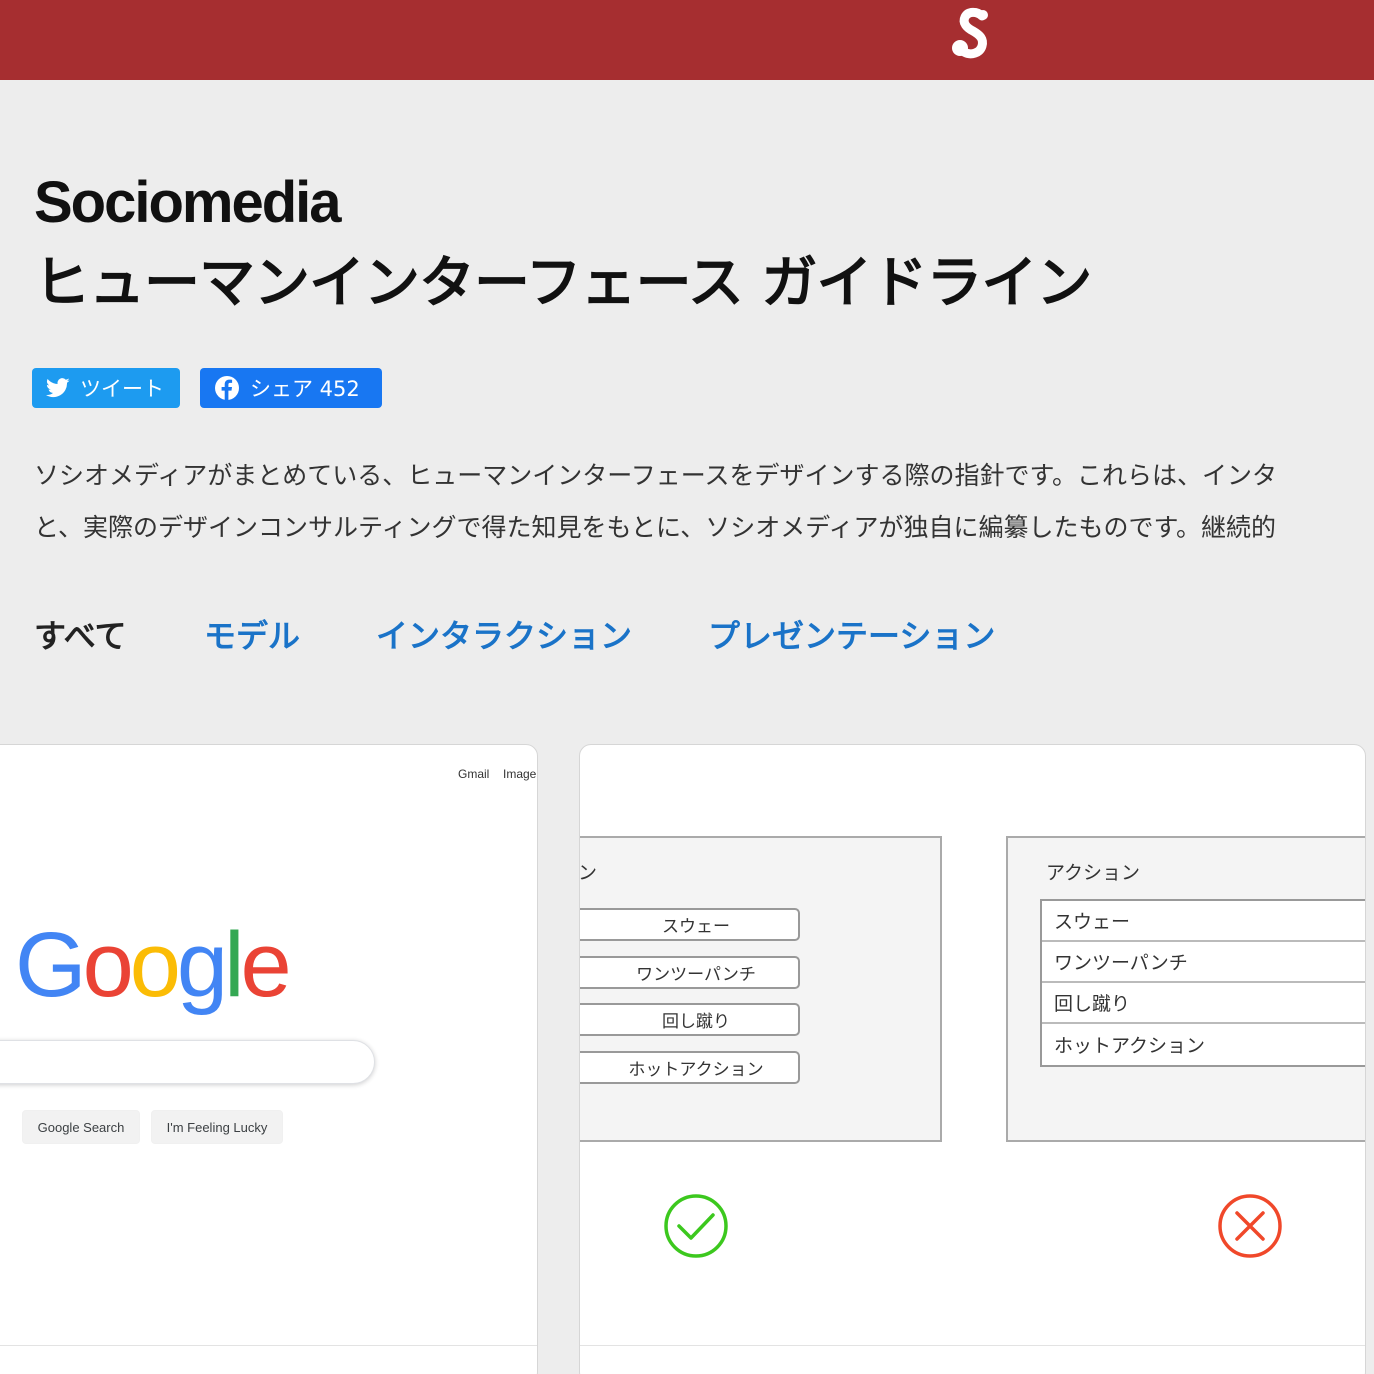 The width and height of the screenshot is (1374, 1374). I want to click on list-item: ホットアクション, so click(1130, 1046).